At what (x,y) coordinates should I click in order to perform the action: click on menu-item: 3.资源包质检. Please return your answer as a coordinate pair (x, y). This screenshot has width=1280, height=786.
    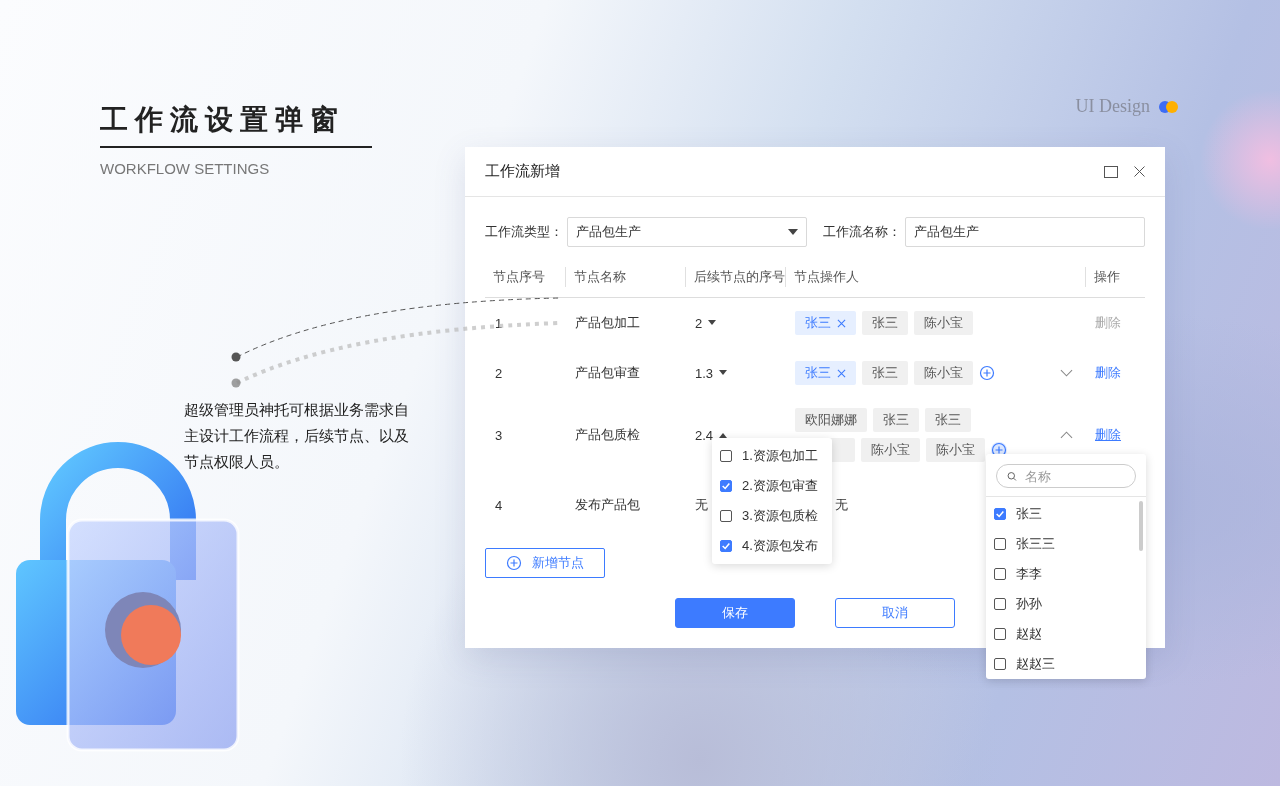
    Looking at the image, I should click on (780, 515).